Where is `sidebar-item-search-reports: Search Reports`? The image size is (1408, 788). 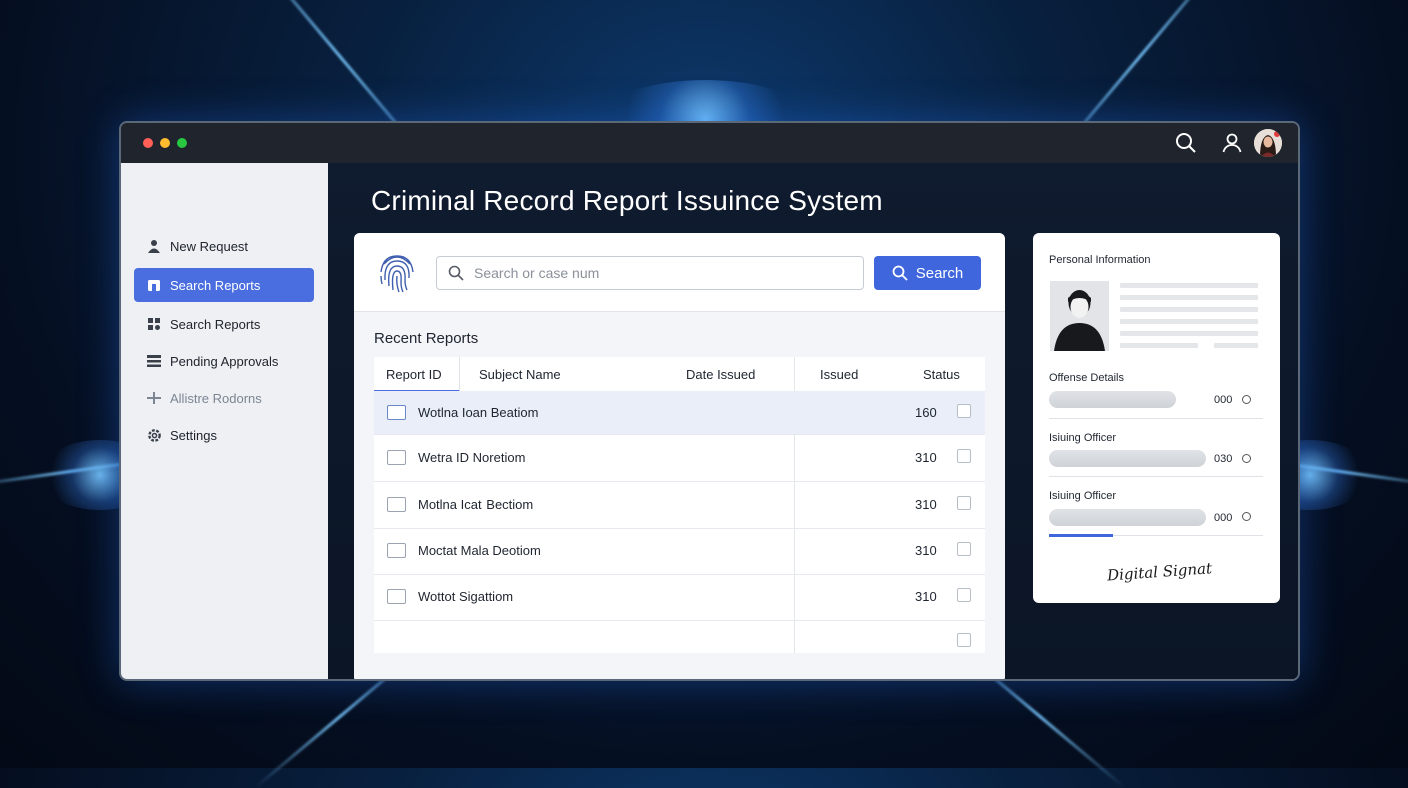
sidebar-item-search-reports: Search Reports is located at coordinates (224, 285).